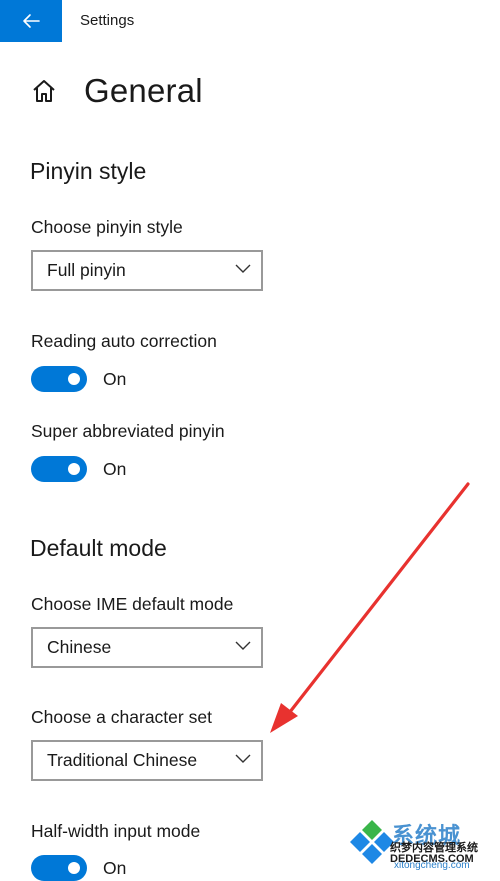 The image size is (500, 881). What do you see at coordinates (107, 20) in the screenshot?
I see `window-title: Settings` at bounding box center [107, 20].